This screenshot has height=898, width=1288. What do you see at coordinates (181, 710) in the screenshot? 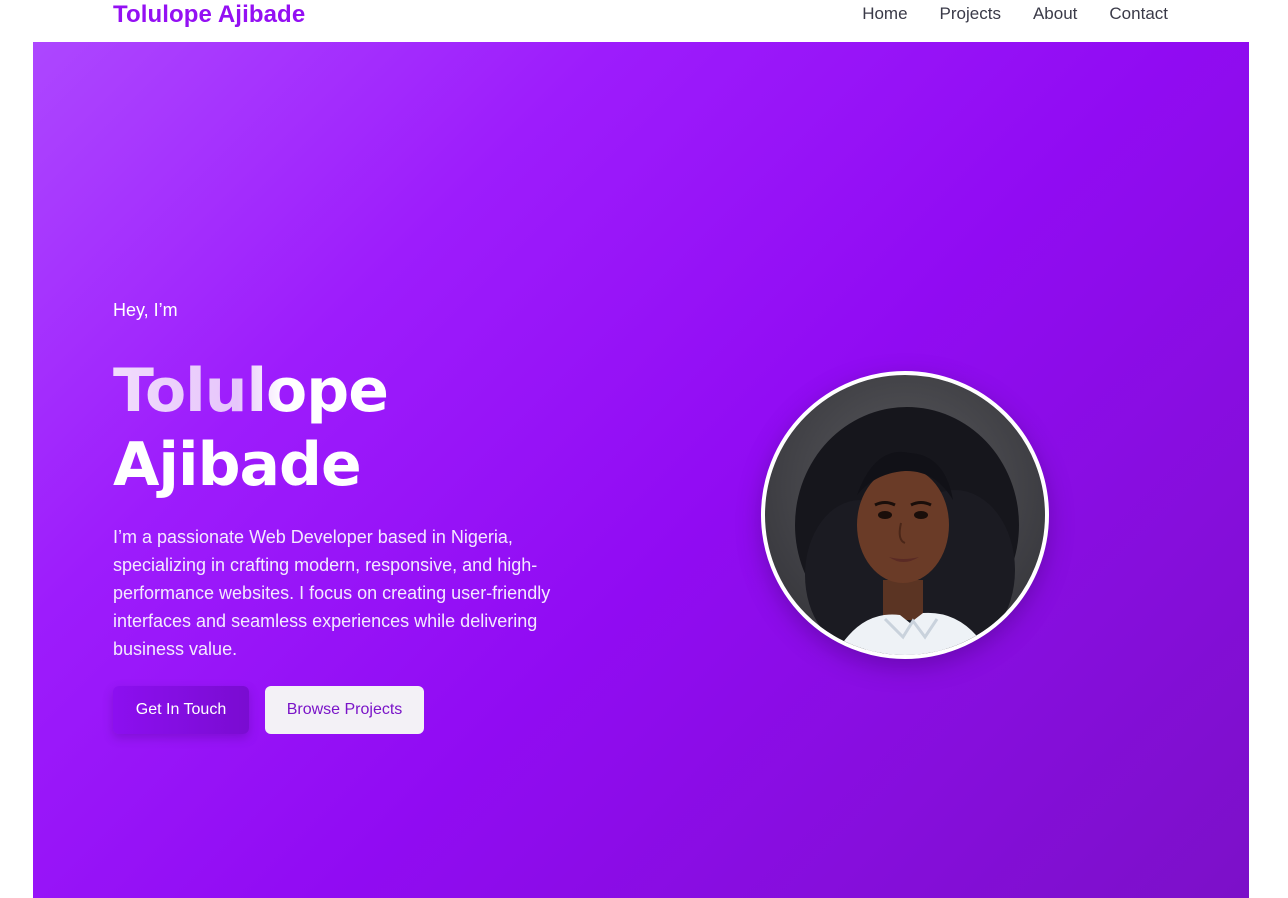
I see `get-in-touch-button: Get In Touch` at bounding box center [181, 710].